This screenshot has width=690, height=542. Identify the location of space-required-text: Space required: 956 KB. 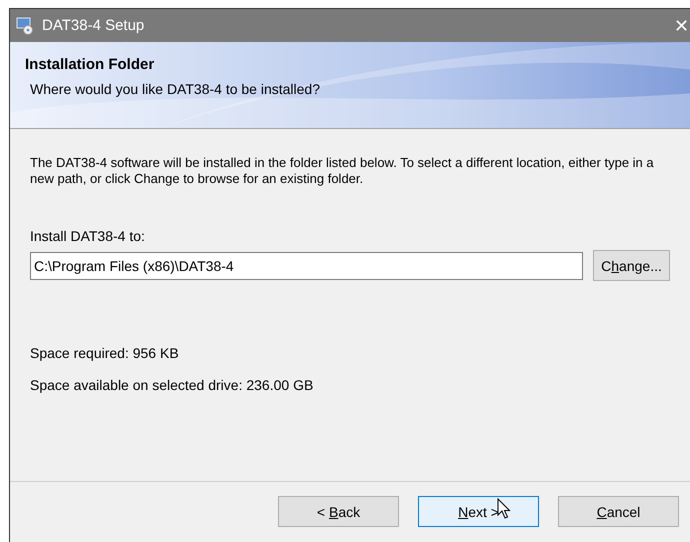
(105, 353).